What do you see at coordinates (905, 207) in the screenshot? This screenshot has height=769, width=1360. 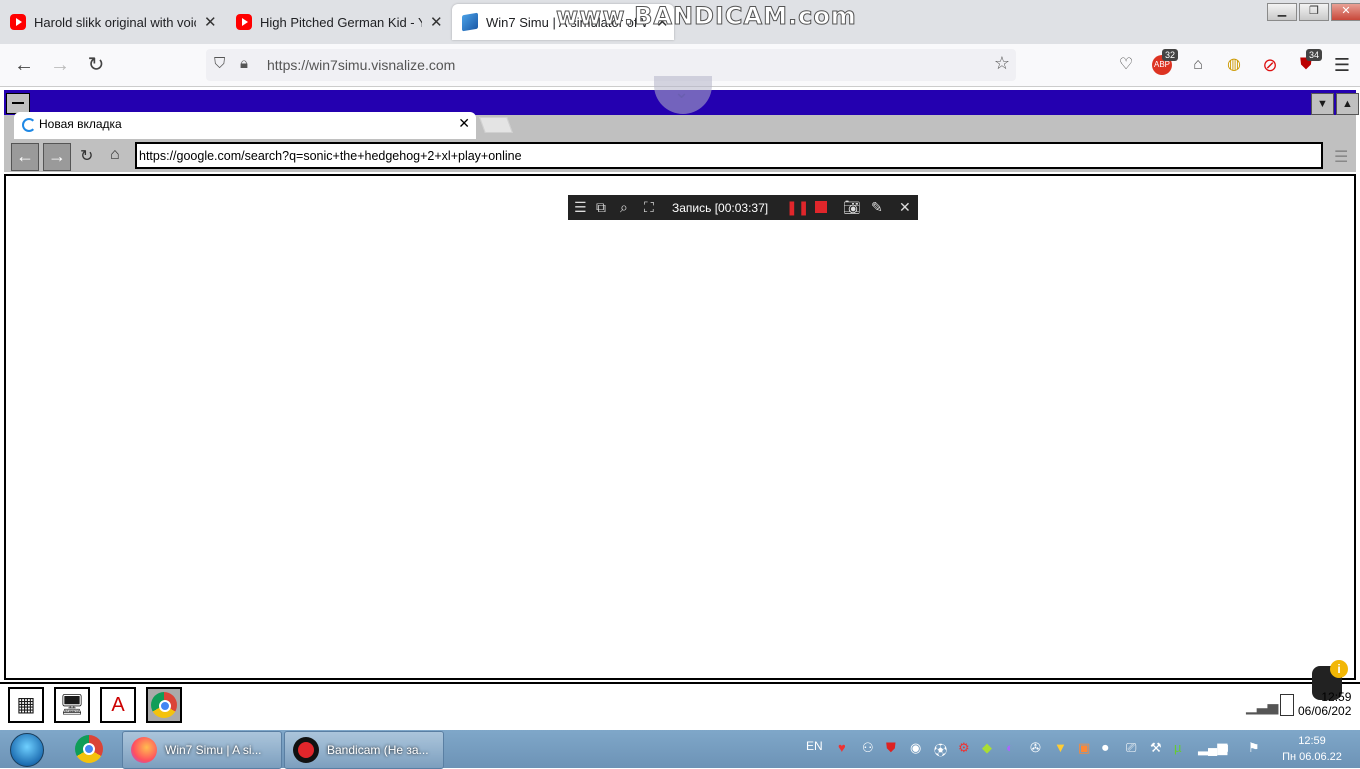 I see `close-icon: ✕` at bounding box center [905, 207].